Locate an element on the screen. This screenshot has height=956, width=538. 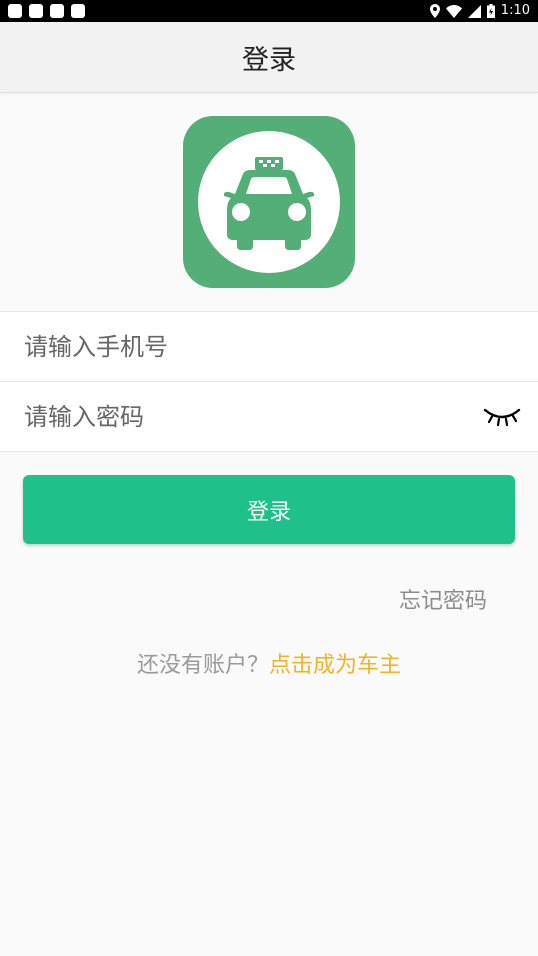
register-prompt: 还没有账户？点击成为车主 is located at coordinates (269, 663).